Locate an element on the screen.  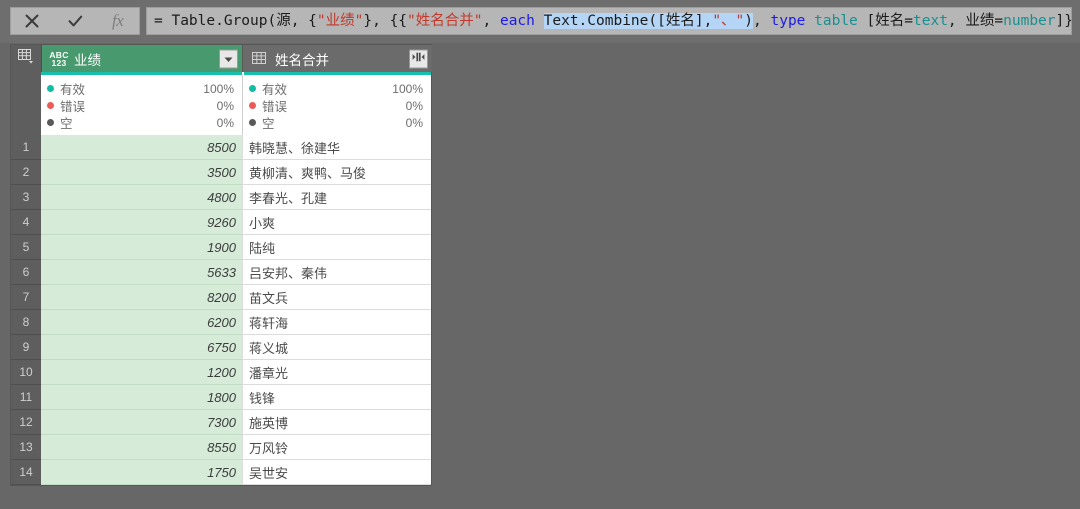
table-row: 12 7300 施英博 is located at coordinates (221, 422).